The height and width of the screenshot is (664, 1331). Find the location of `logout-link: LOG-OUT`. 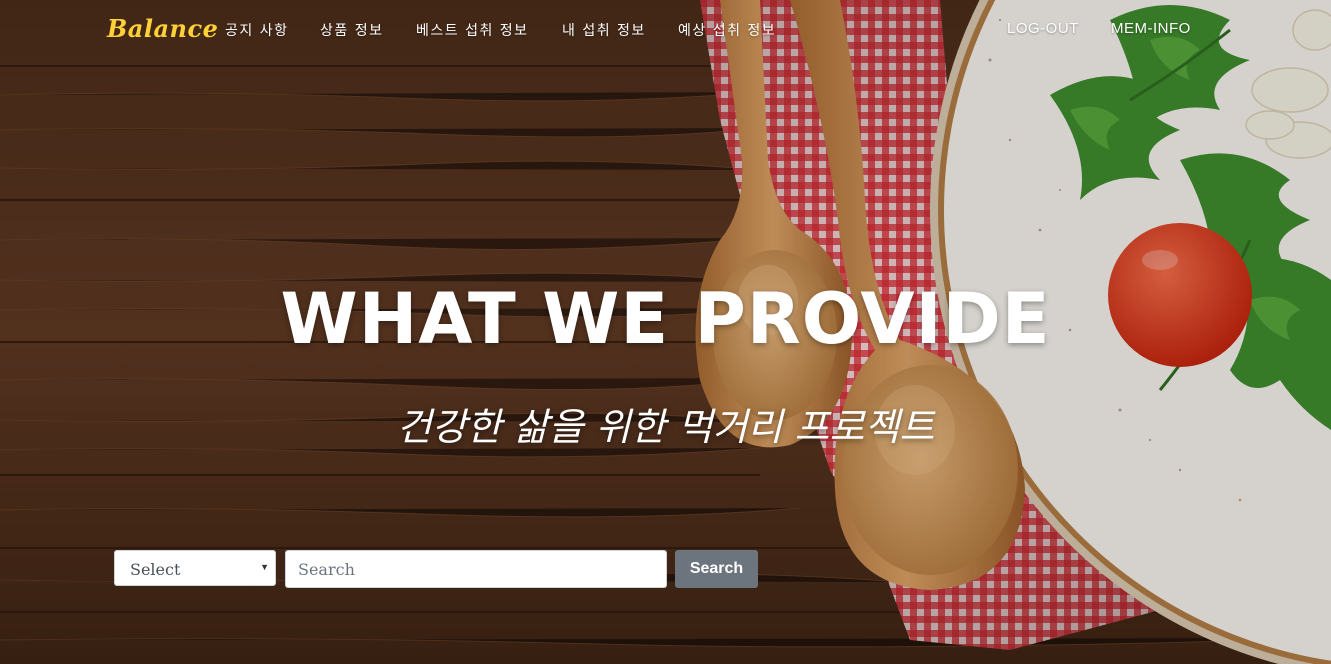

logout-link: LOG-OUT is located at coordinates (1043, 28).